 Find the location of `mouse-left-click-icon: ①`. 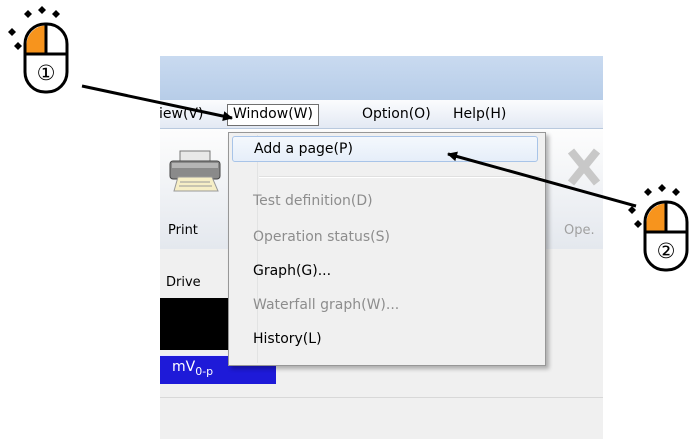

mouse-left-click-icon: ① is located at coordinates (38, 50).